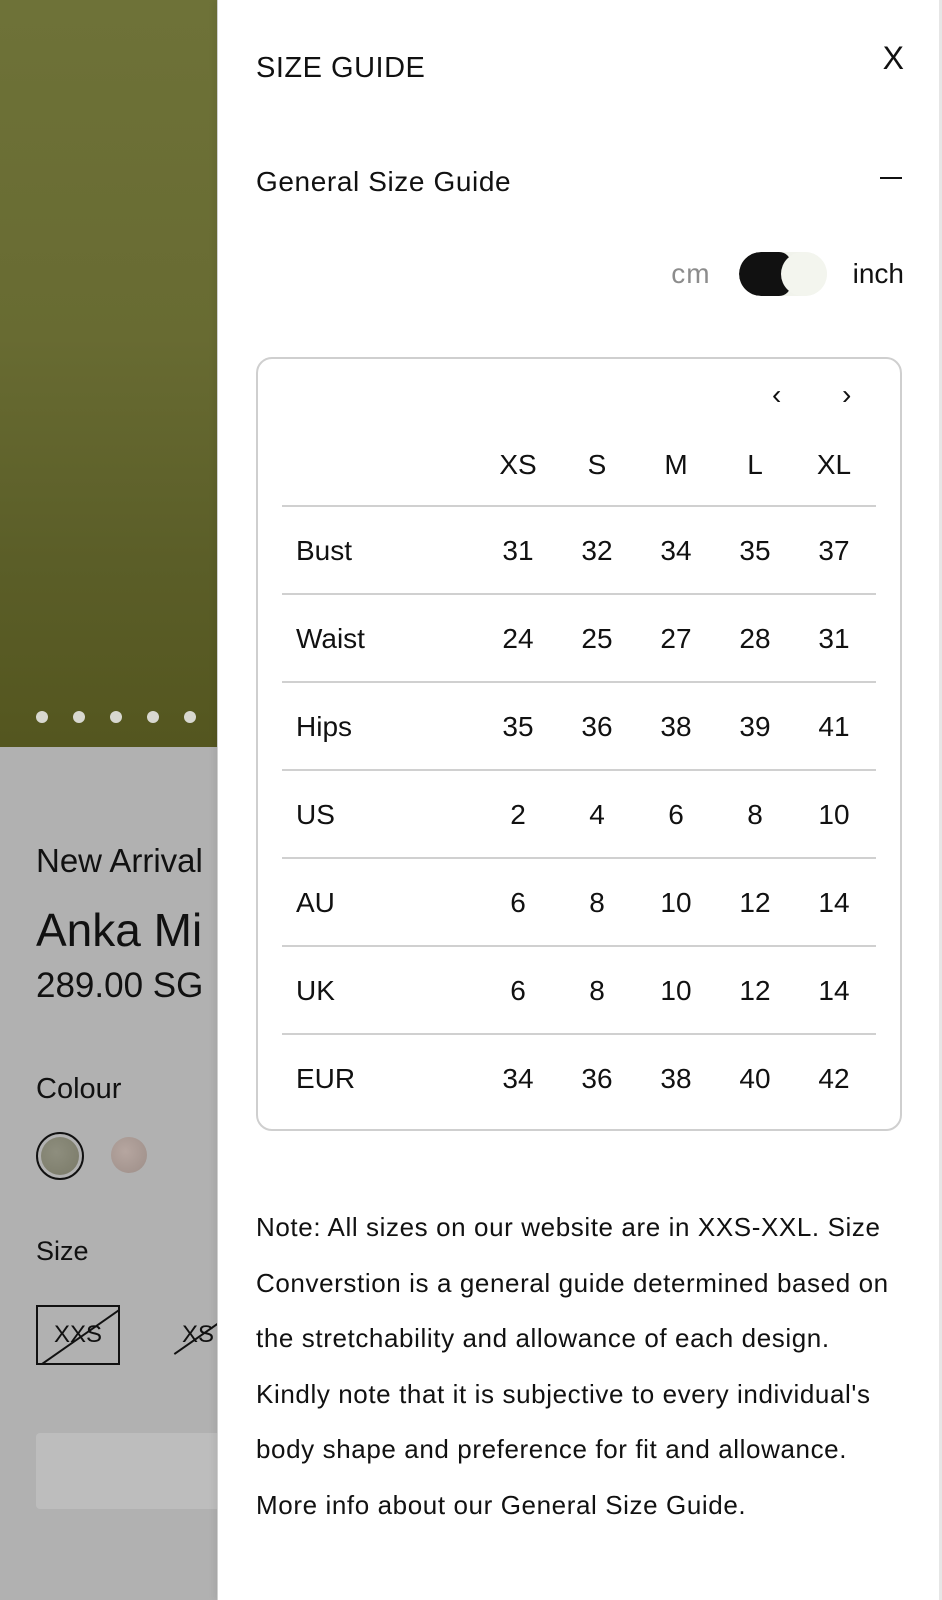  What do you see at coordinates (834, 726) in the screenshot?
I see `table-cell: 41` at bounding box center [834, 726].